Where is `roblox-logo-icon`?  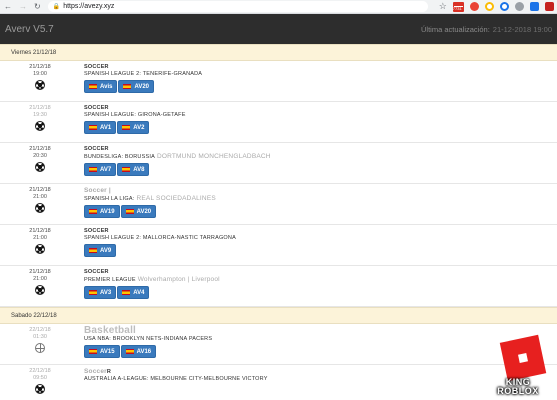 roblox-logo-icon is located at coordinates (523, 358).